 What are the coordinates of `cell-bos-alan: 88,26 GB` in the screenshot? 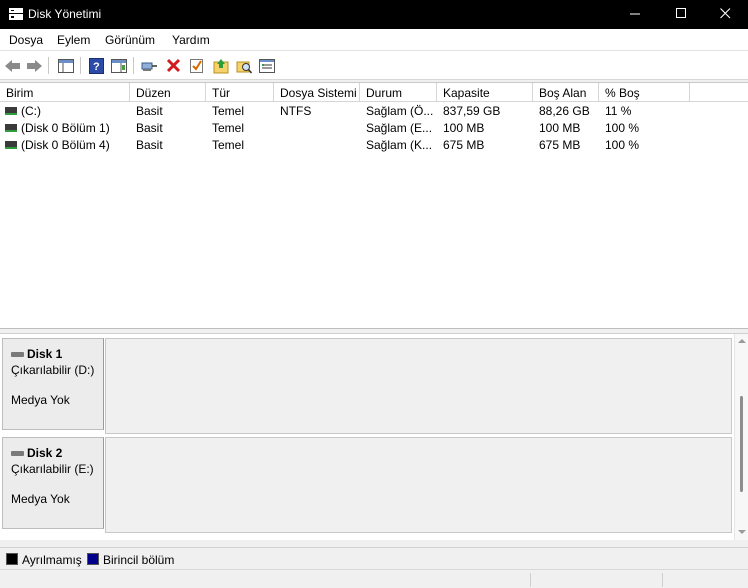 It's located at (564, 111).